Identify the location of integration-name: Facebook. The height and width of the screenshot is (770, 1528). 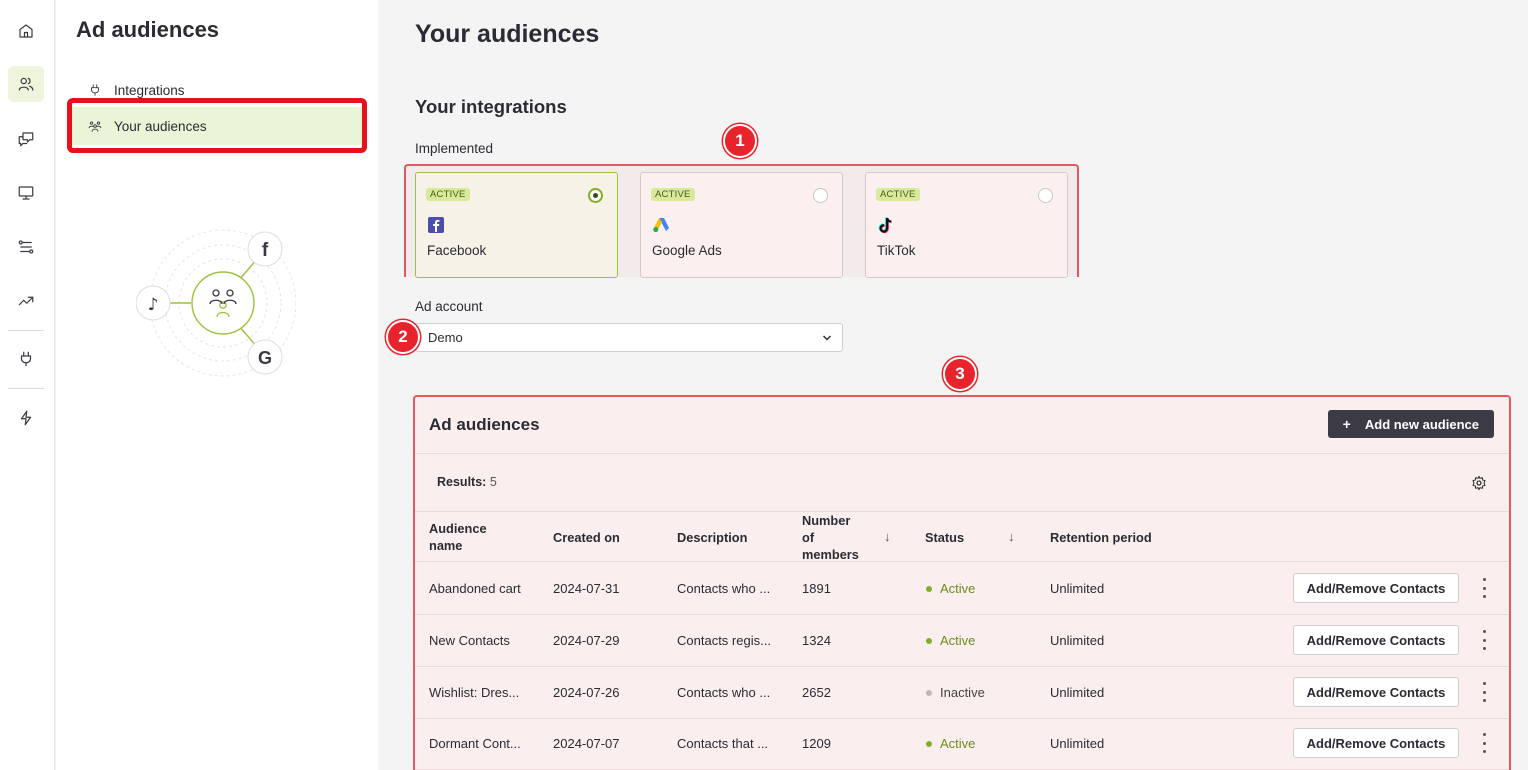
(457, 250).